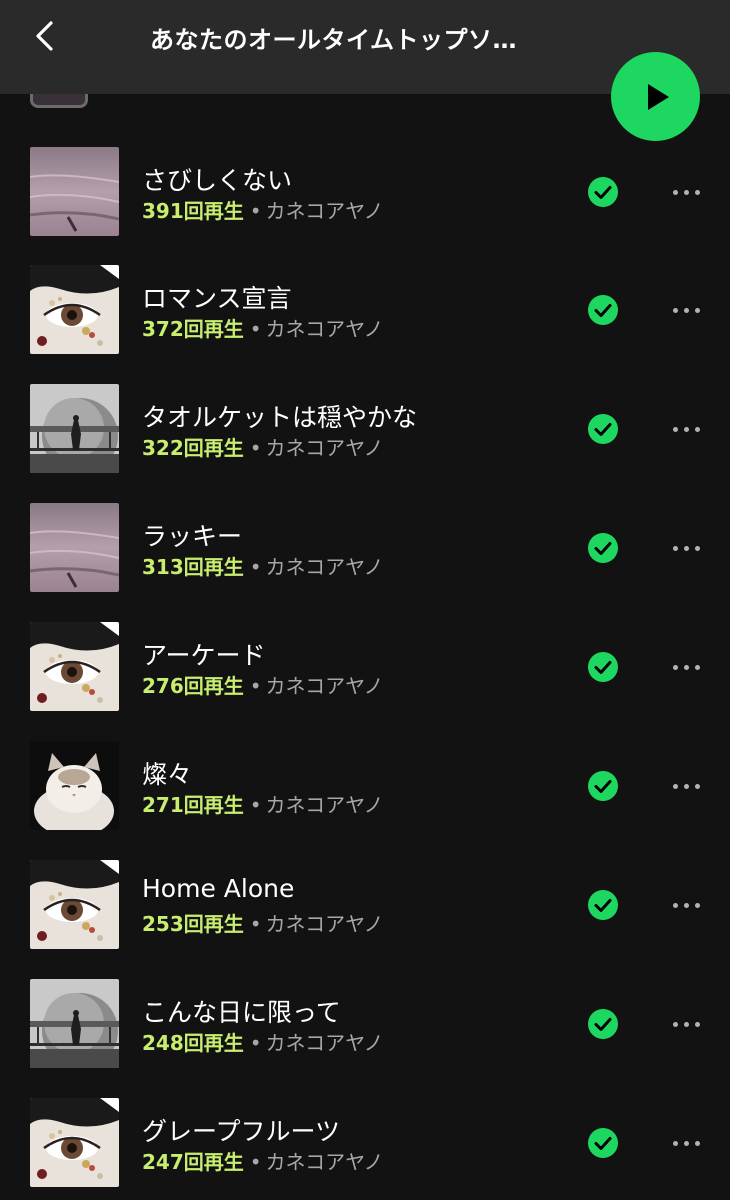  I want to click on track-subtitle: 247回再生 • カネコアヤノ, so click(263, 1160).